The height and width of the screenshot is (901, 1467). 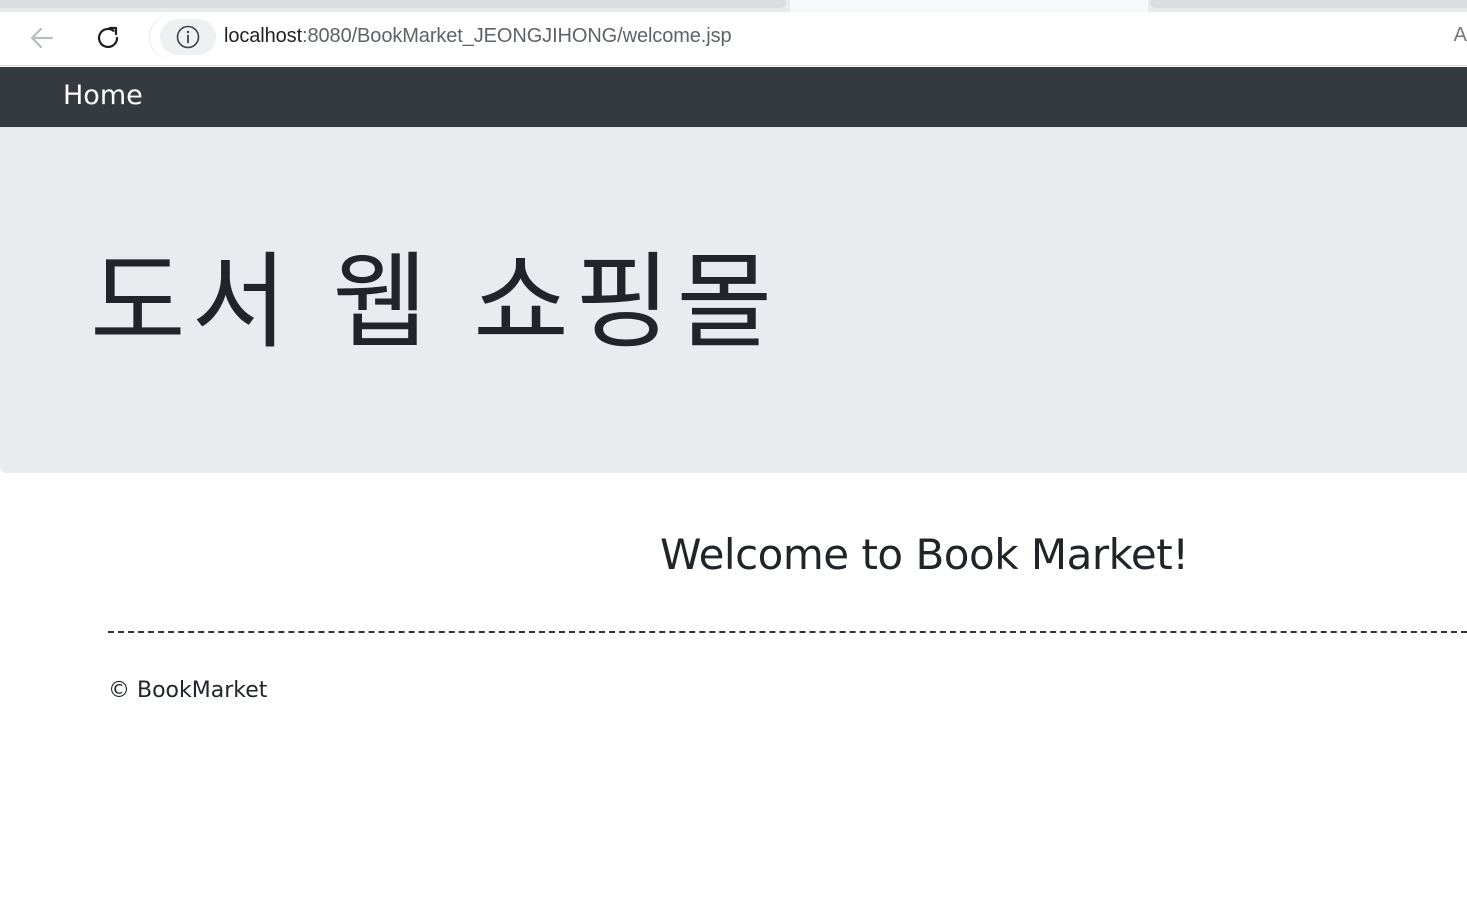 I want to click on back-button, so click(x=42, y=38).